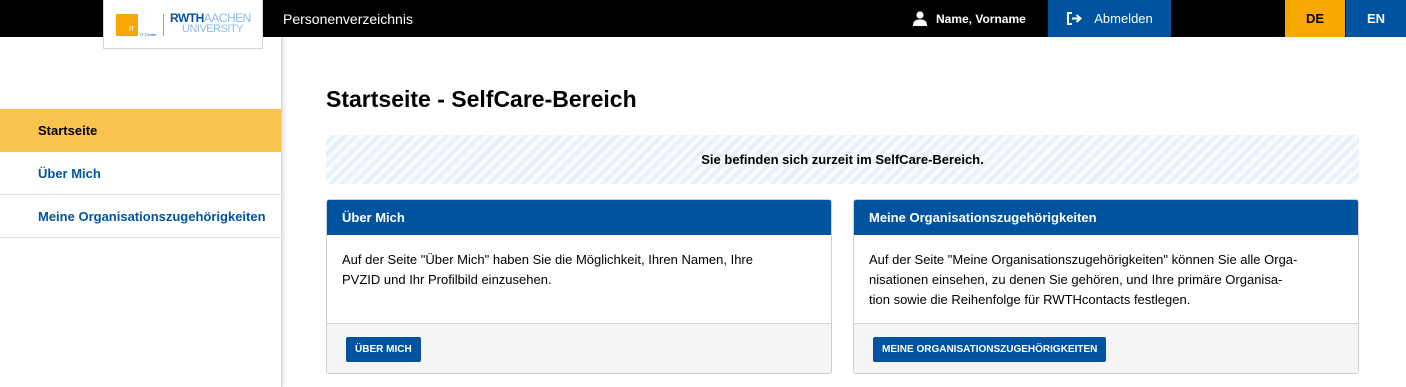 The width and height of the screenshot is (1406, 387). I want to click on logo-divider, so click(163, 25).